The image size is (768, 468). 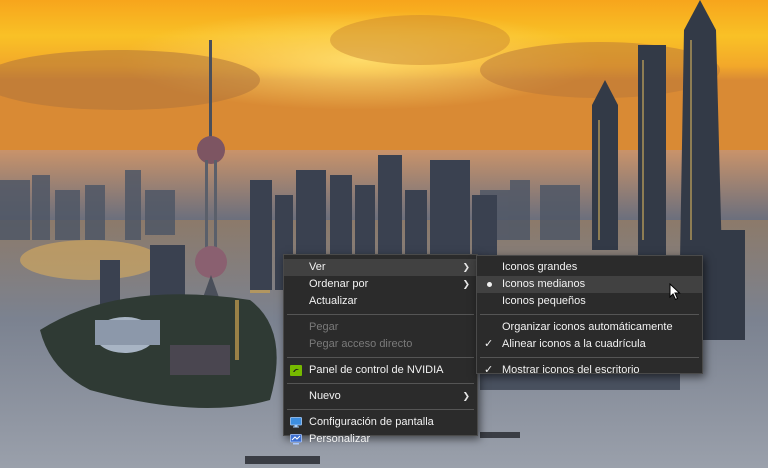 What do you see at coordinates (380, 284) in the screenshot?
I see `menu-item-sort-by: Ordenar por ❯` at bounding box center [380, 284].